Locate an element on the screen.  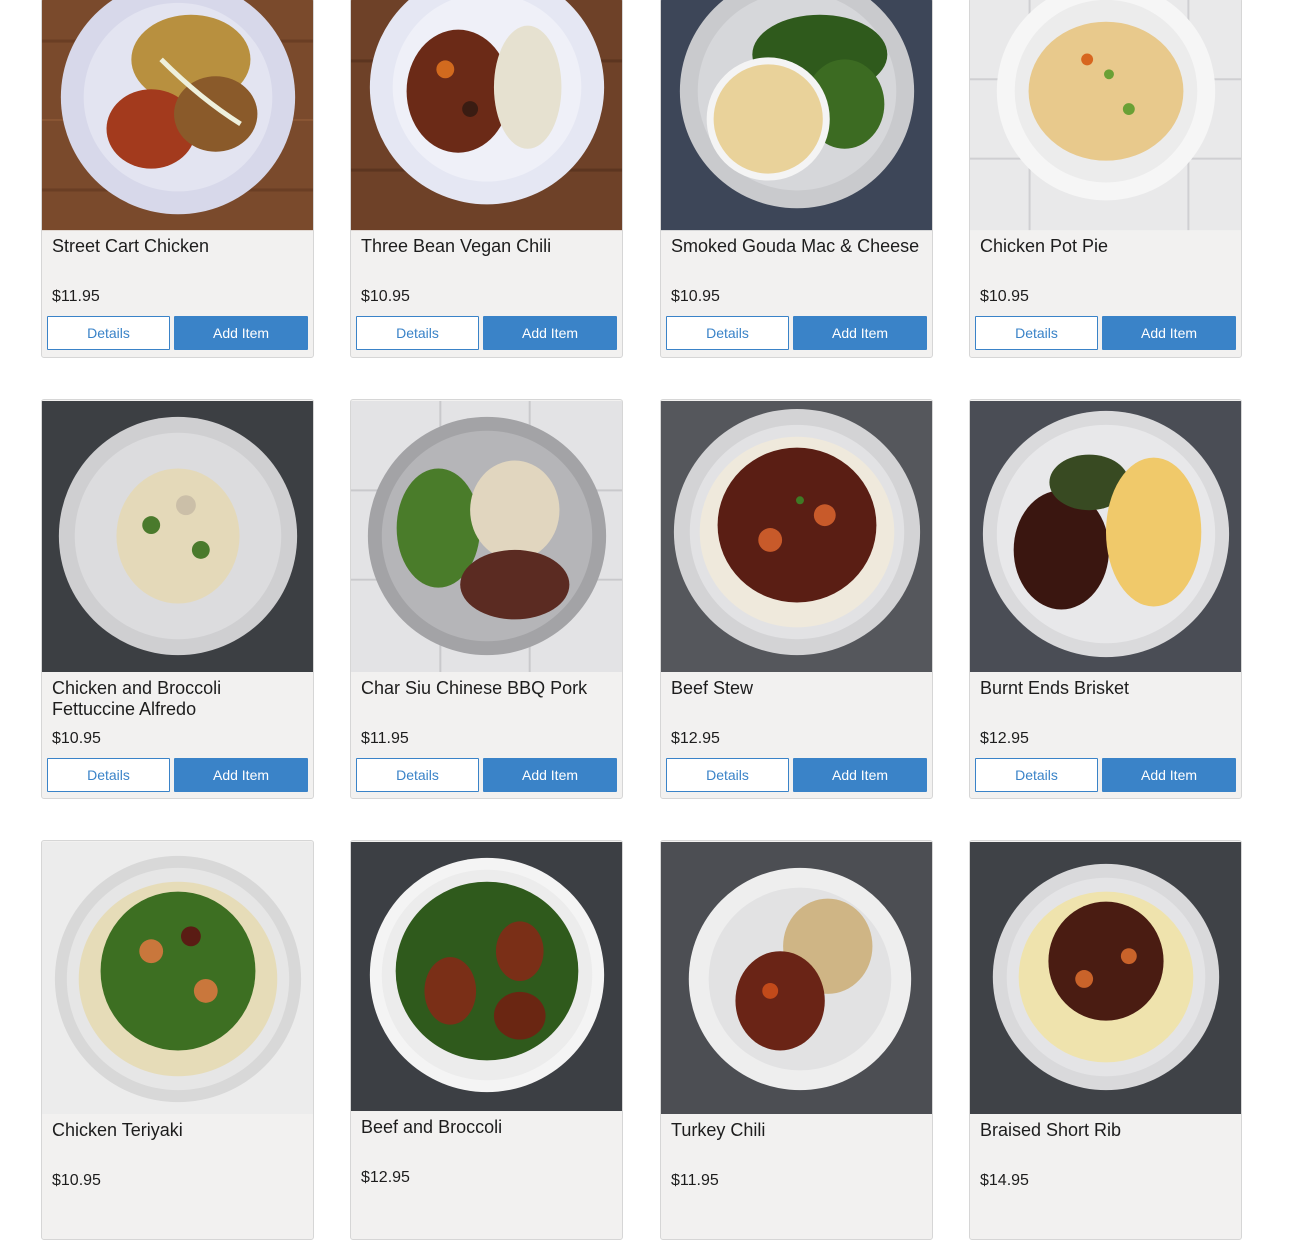
item-name: Char Siu Chinese BBQ Pork is located at coordinates (474, 688).